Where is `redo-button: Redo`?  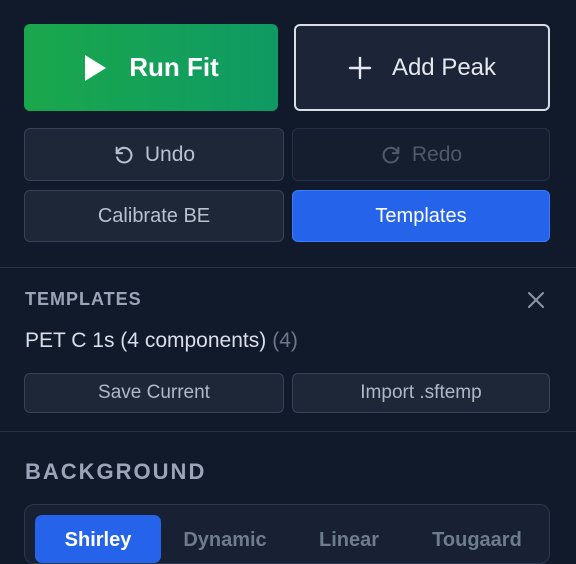 redo-button: Redo is located at coordinates (421, 154).